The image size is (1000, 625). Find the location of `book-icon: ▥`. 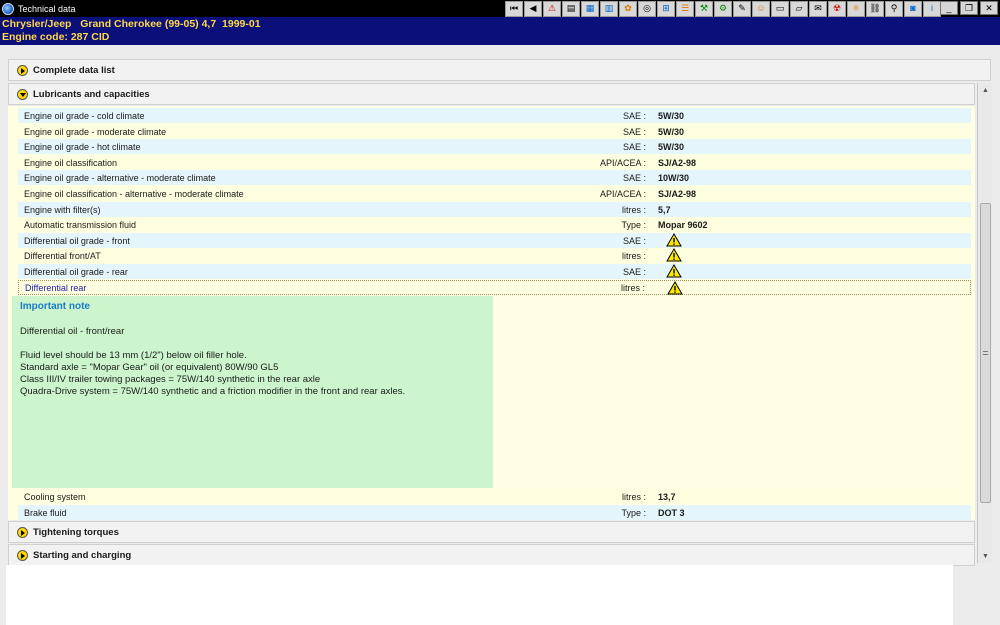

book-icon: ▥ is located at coordinates (609, 8).